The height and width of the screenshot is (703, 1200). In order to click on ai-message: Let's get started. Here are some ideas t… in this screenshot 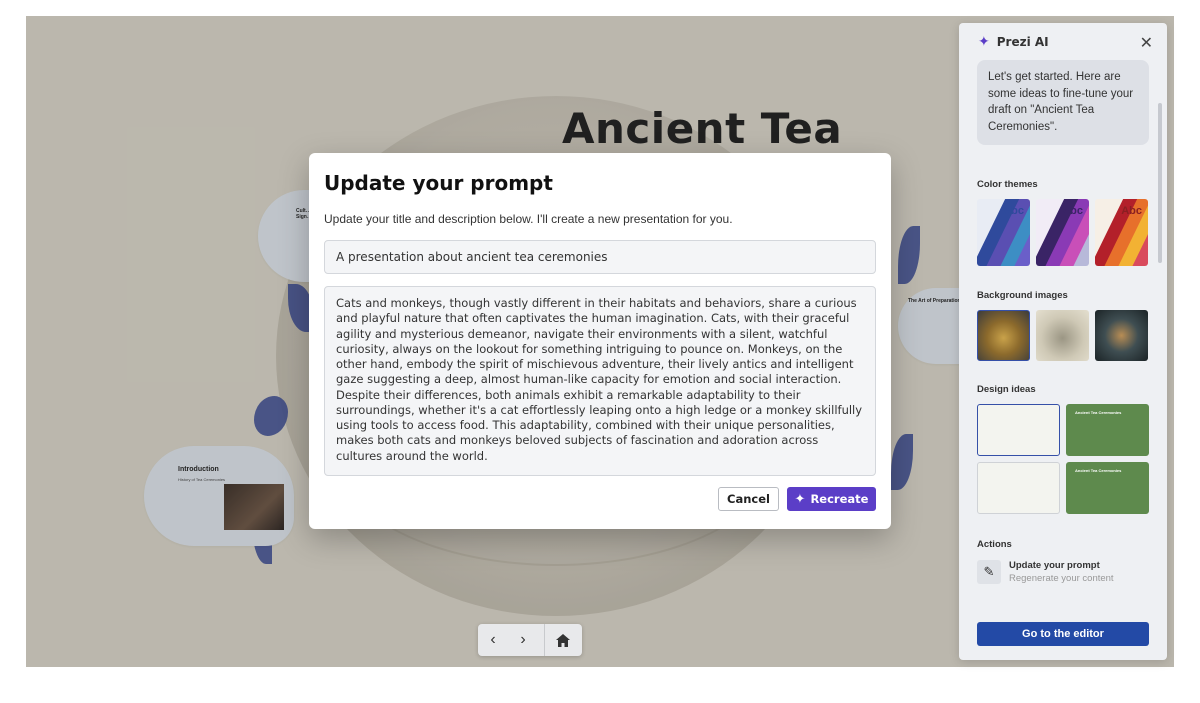, I will do `click(1063, 102)`.